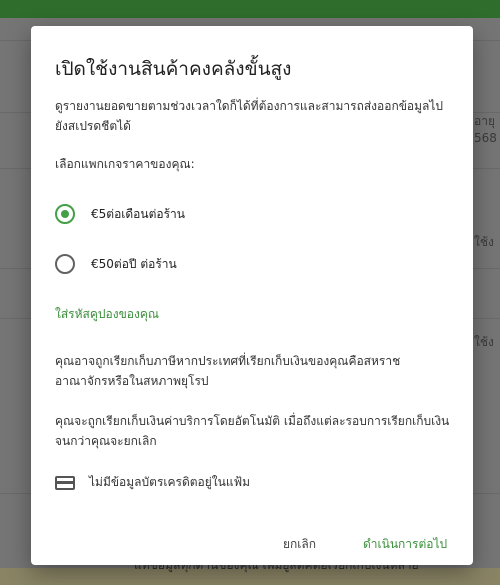  I want to click on coupon-code-link: ใส่รหัสคูปองของคุณ, so click(107, 314).